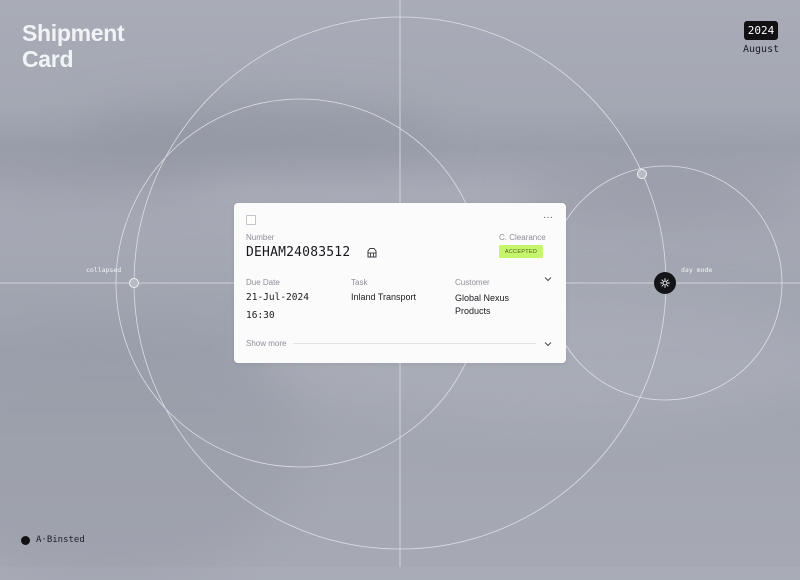 Image resolution: width=800 pixels, height=580 pixels. What do you see at coordinates (761, 30) in the screenshot?
I see `year-badge: 2024` at bounding box center [761, 30].